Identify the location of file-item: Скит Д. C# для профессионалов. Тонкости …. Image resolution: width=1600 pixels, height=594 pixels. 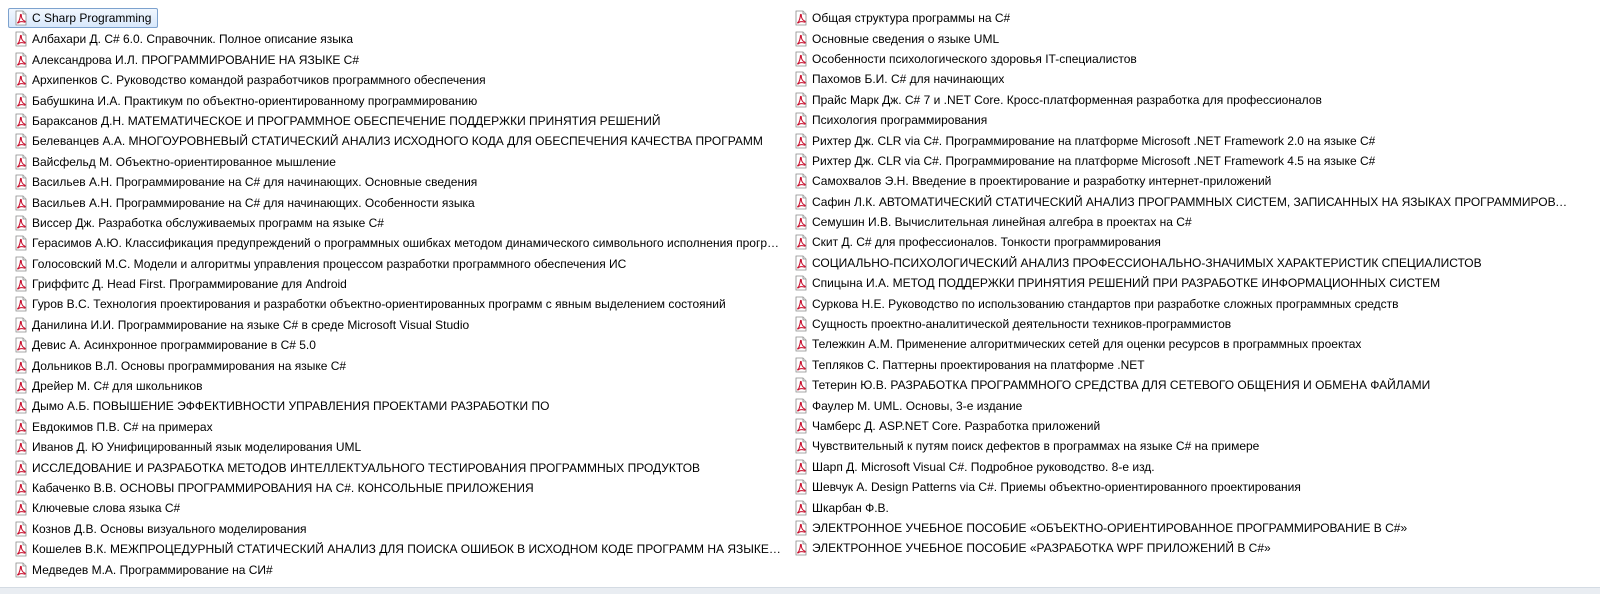
(1188, 242).